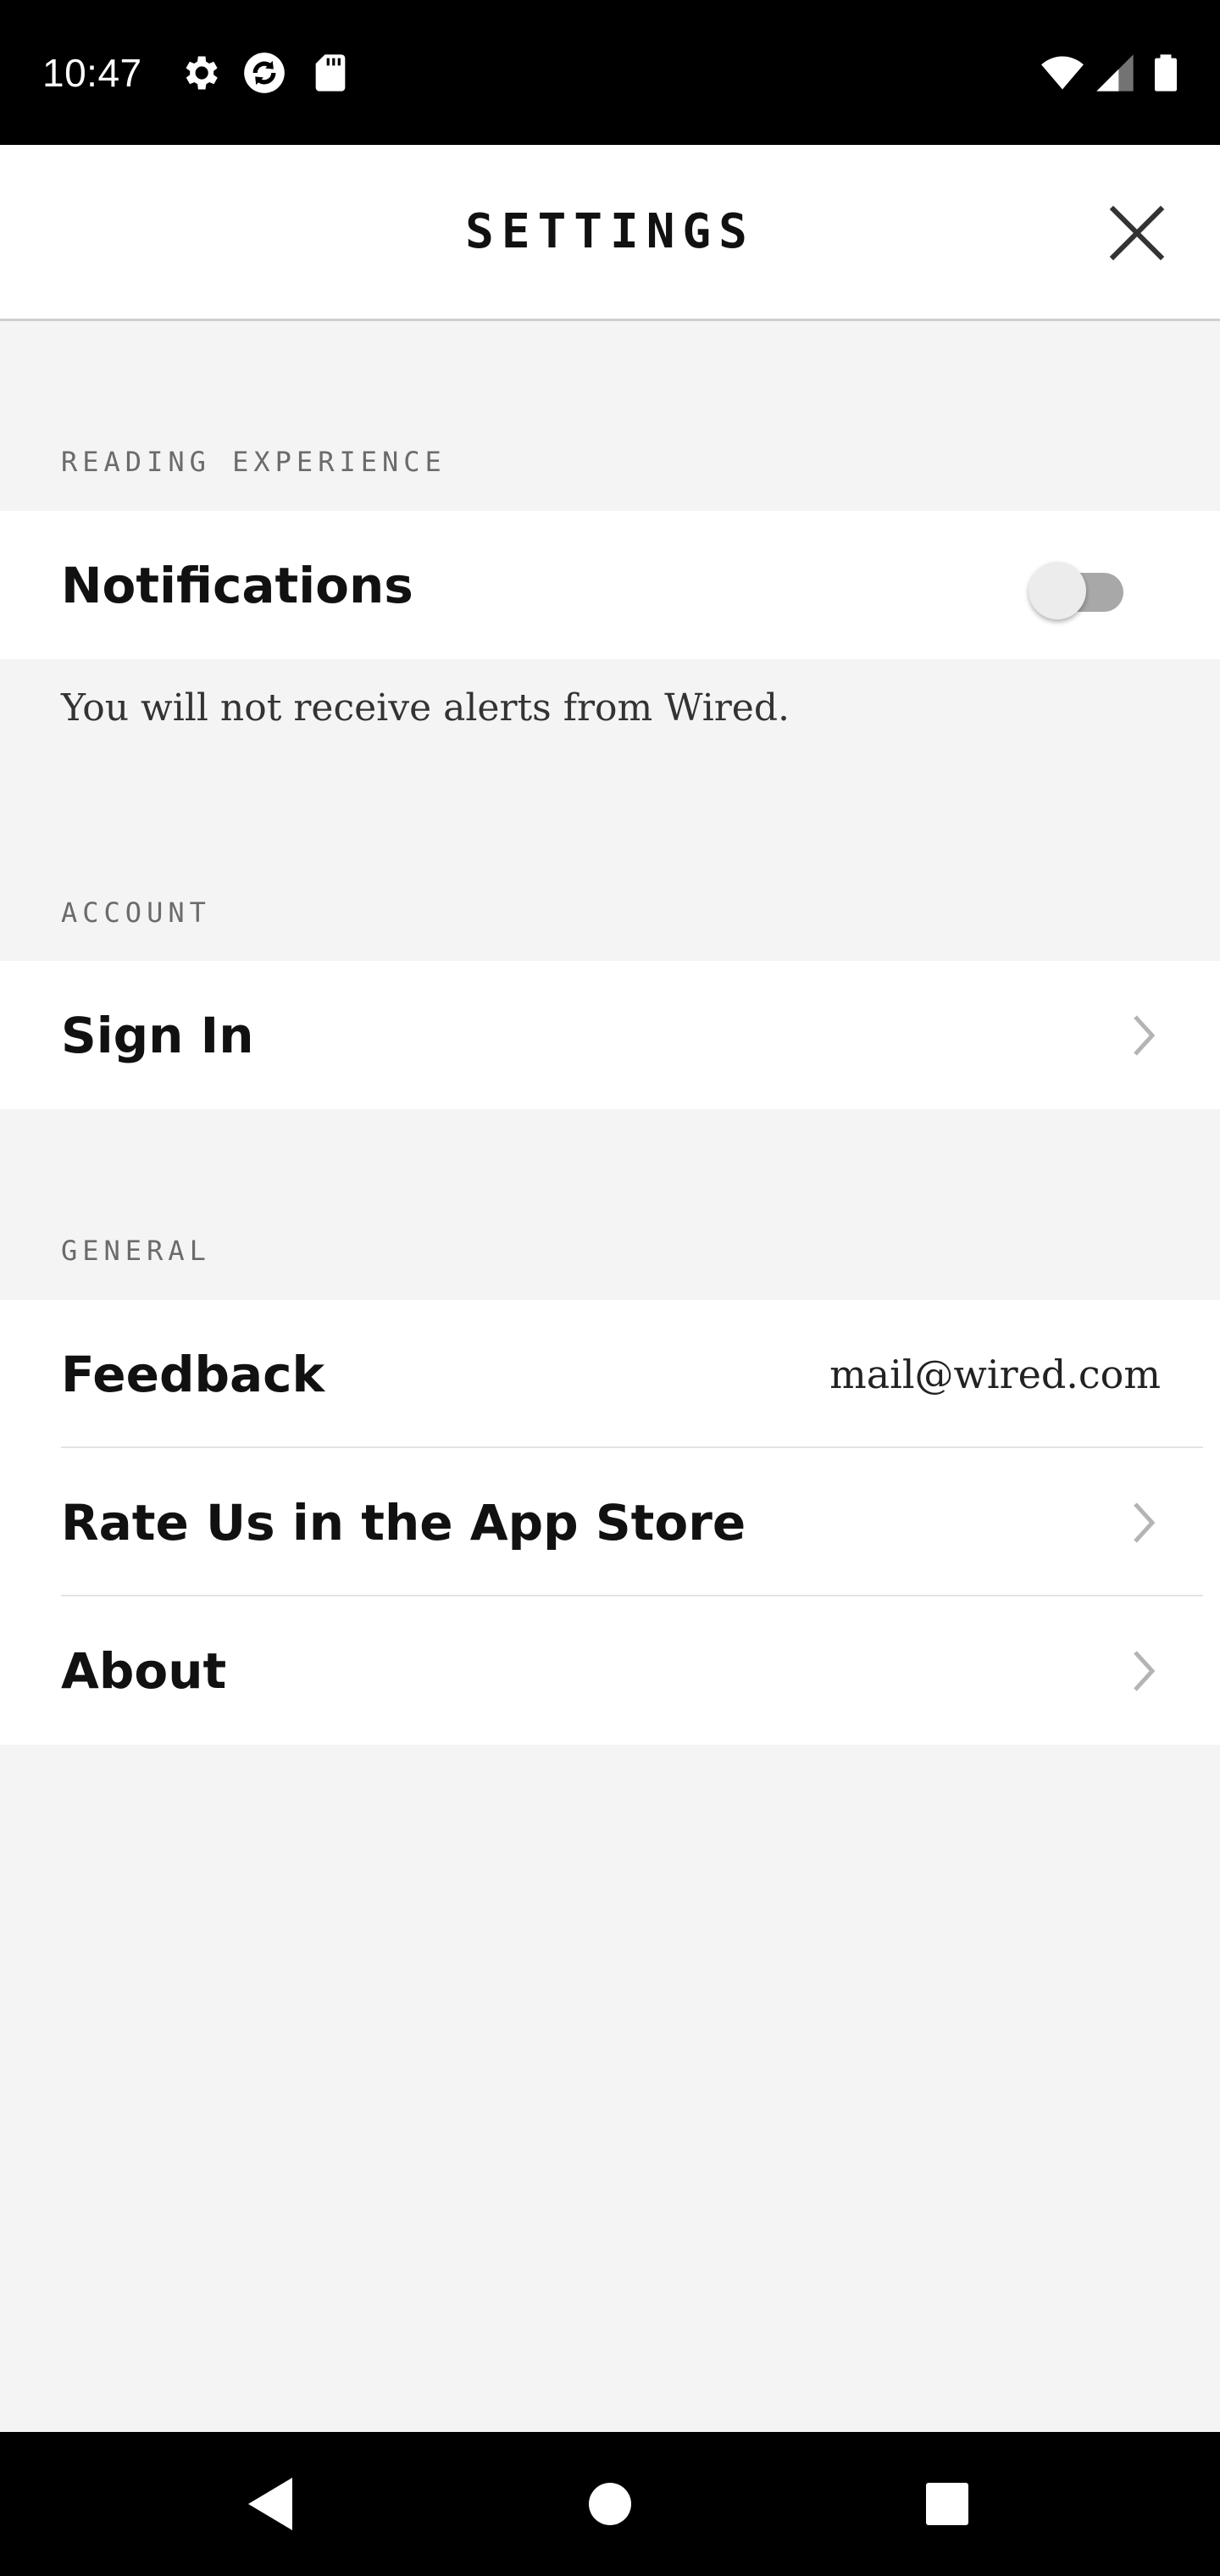  I want to click on notifications-helper-text: You will not receive alerts from Wired., so click(425, 708).